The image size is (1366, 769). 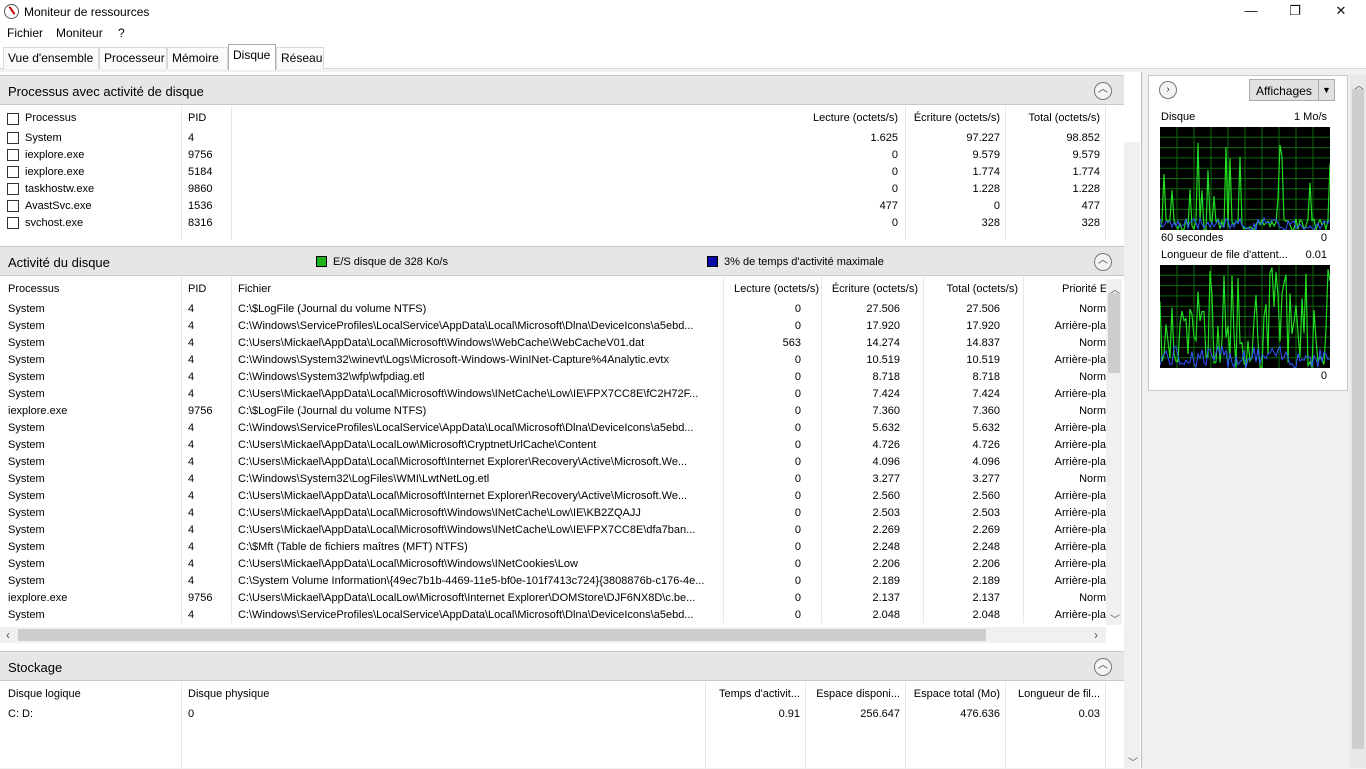 What do you see at coordinates (1295, 12) in the screenshot?
I see `maximize-button: ❐` at bounding box center [1295, 12].